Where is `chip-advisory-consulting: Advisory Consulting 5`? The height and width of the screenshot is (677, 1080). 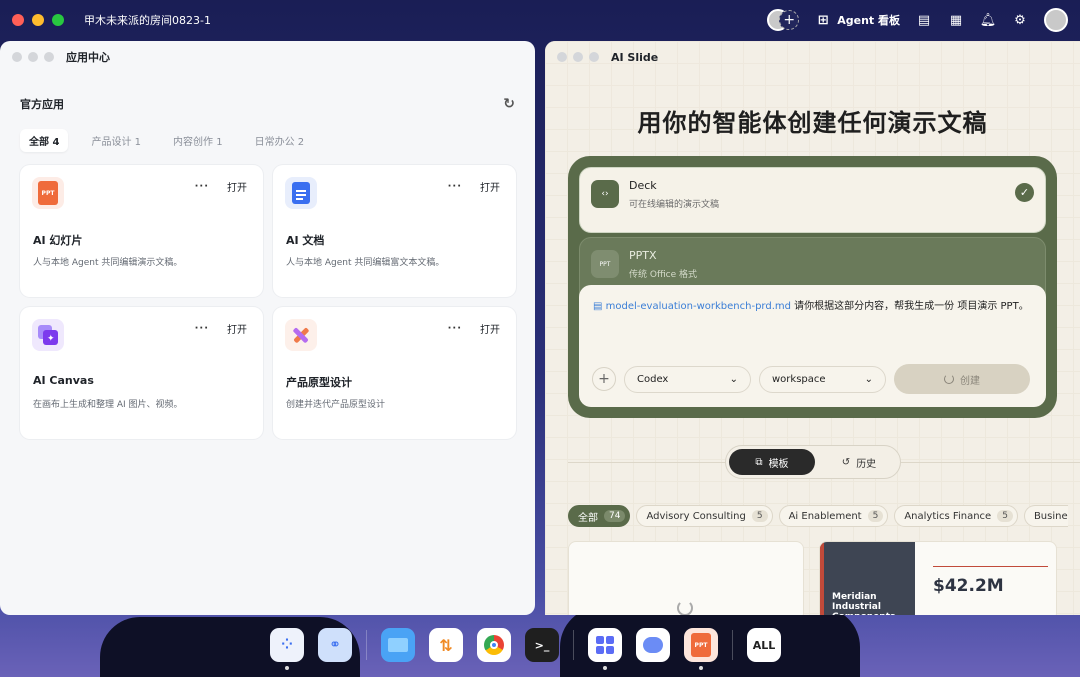
chip-advisory-consulting: Advisory Consulting 5 is located at coordinates (704, 516).